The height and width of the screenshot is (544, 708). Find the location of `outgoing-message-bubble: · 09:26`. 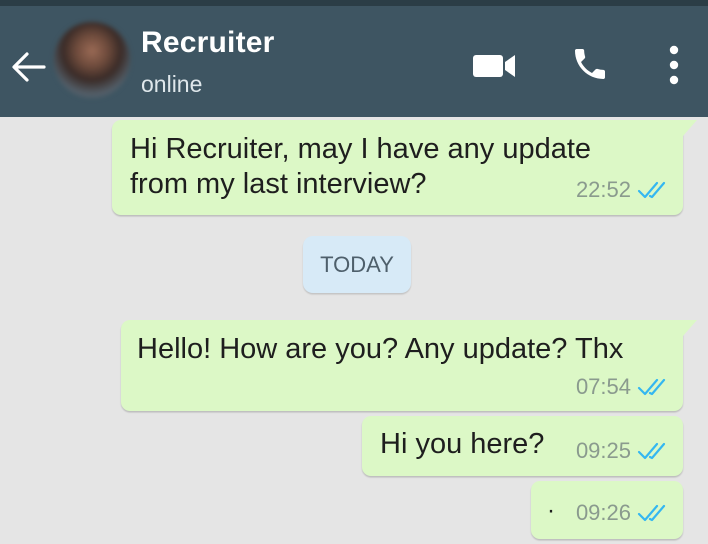

outgoing-message-bubble: · 09:26 is located at coordinates (607, 510).